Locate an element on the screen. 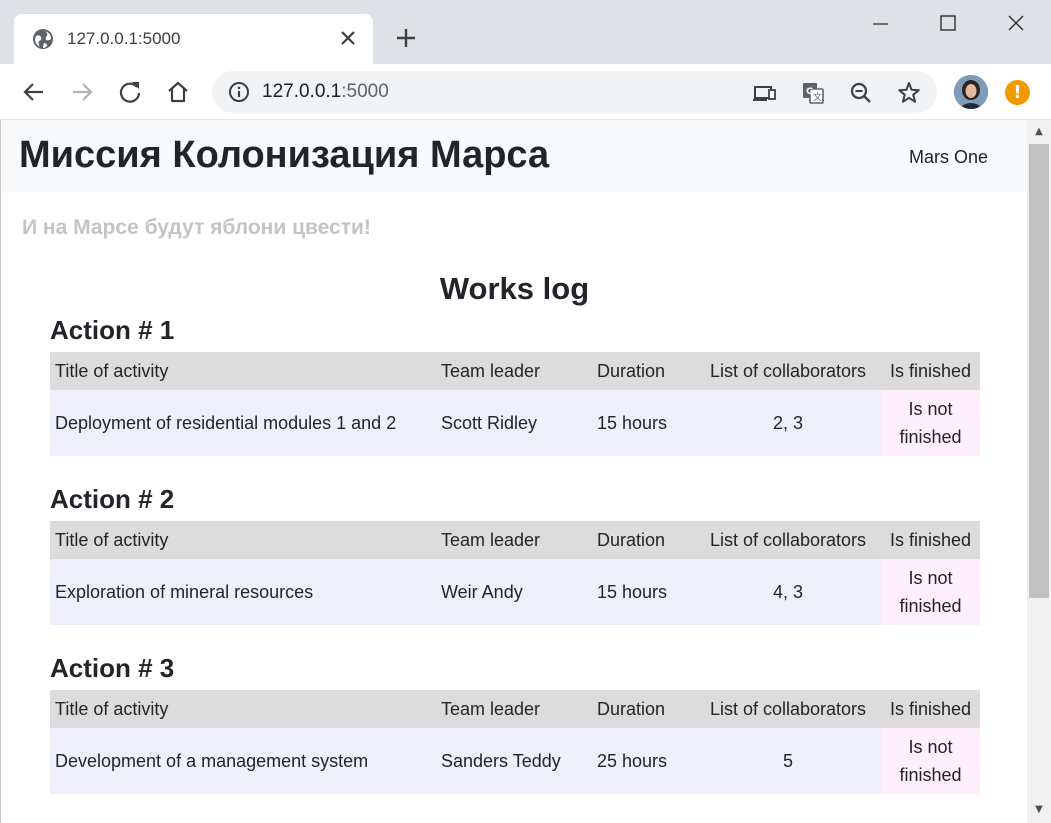 Image resolution: width=1051 pixels, height=823 pixels. svg-text: 文 is located at coordinates (817, 97).